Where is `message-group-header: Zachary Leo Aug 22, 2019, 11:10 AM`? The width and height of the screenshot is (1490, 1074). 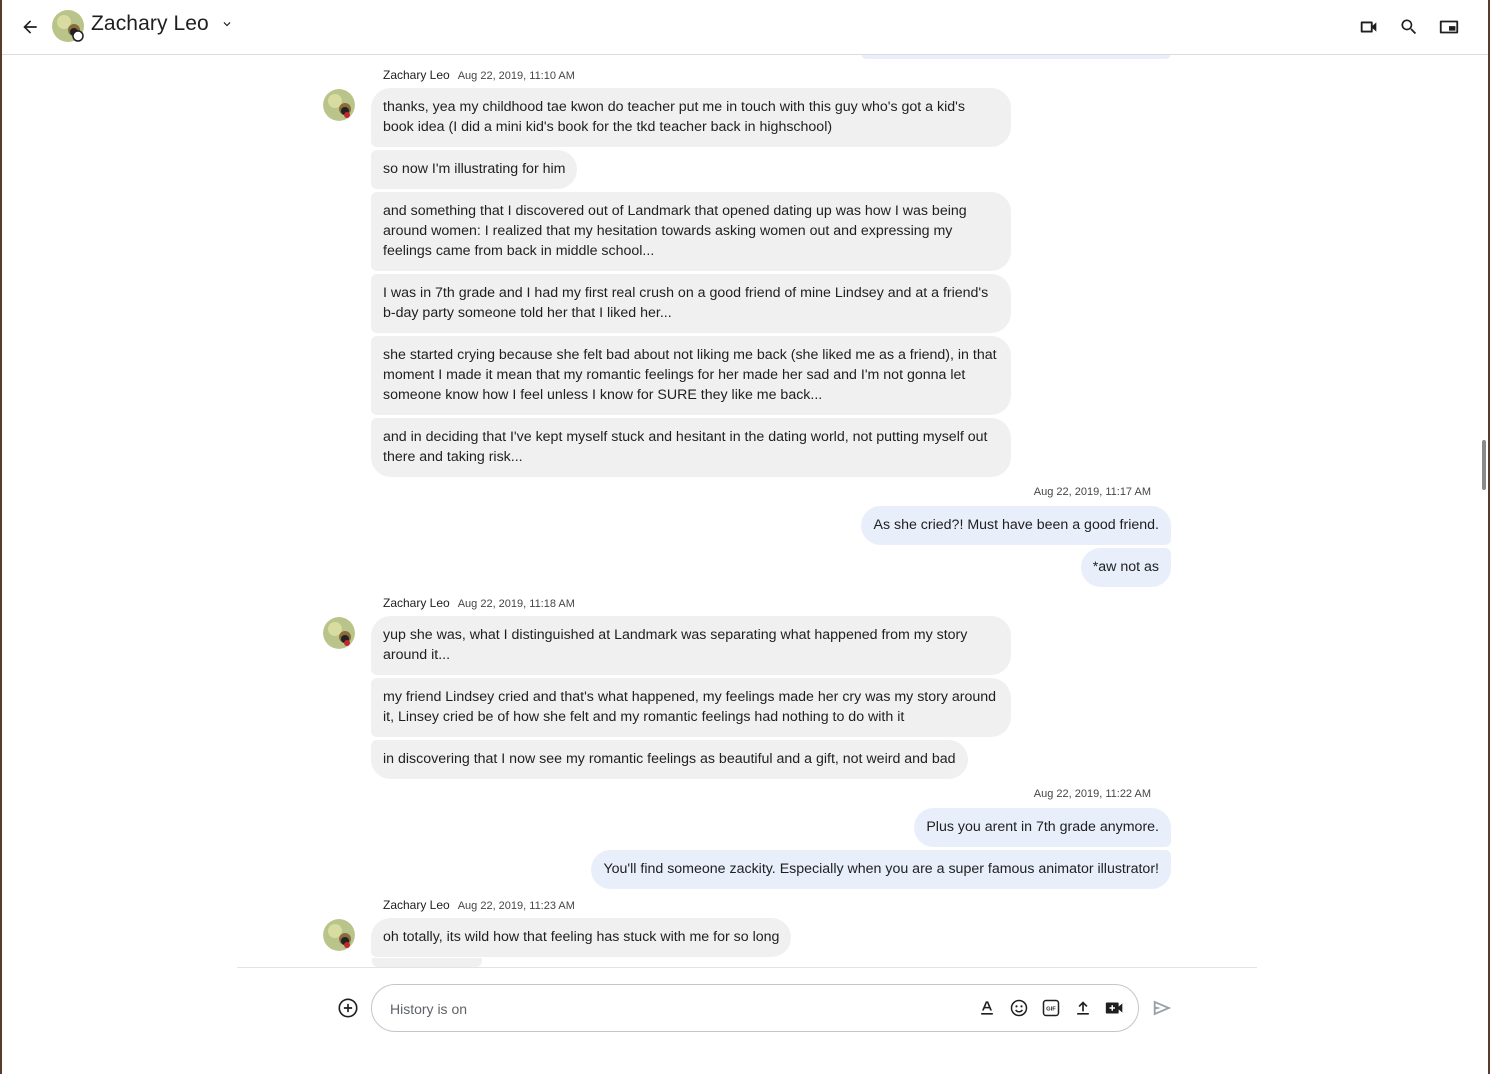 message-group-header: Zachary Leo Aug 22, 2019, 11:10 AM is located at coordinates (479, 75).